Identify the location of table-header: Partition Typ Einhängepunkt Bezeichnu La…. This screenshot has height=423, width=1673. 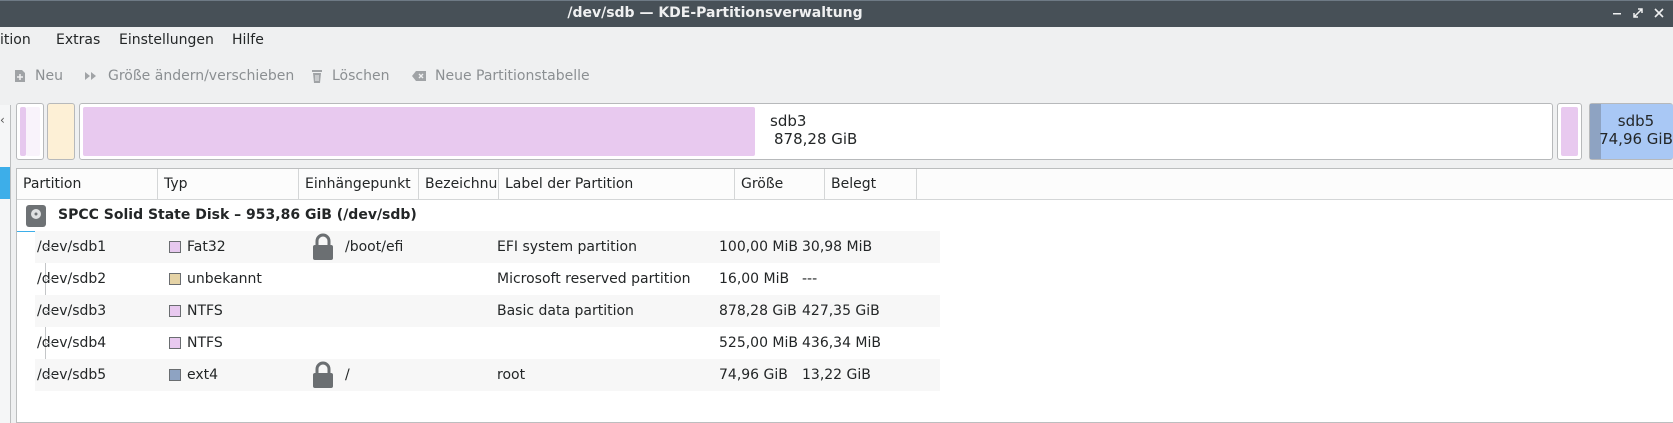
(845, 184).